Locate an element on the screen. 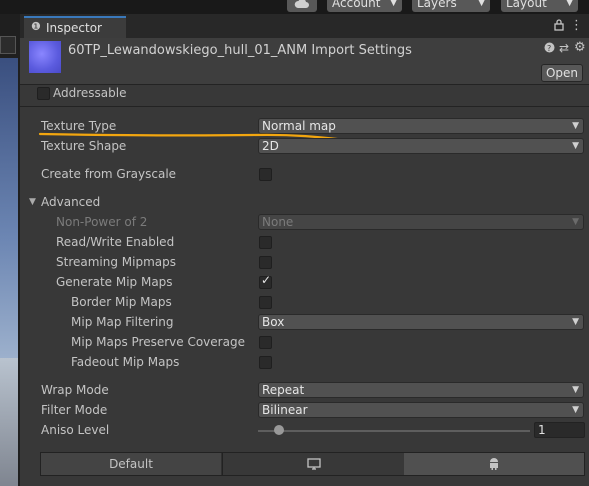 Image resolution: width=589 pixels, height=486 pixels. help-icon: ? is located at coordinates (549, 49).